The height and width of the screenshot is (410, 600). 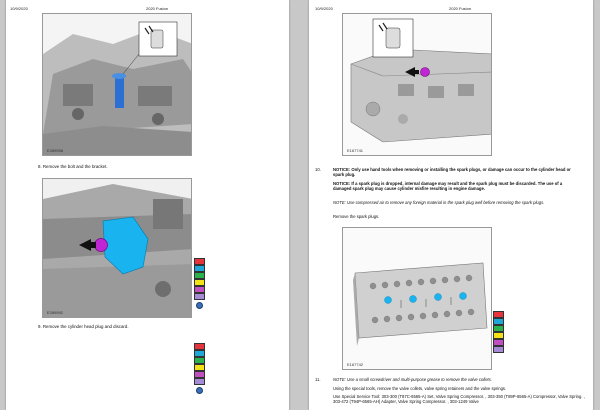 I want to click on step-10-number: 10., so click(x=318, y=169).